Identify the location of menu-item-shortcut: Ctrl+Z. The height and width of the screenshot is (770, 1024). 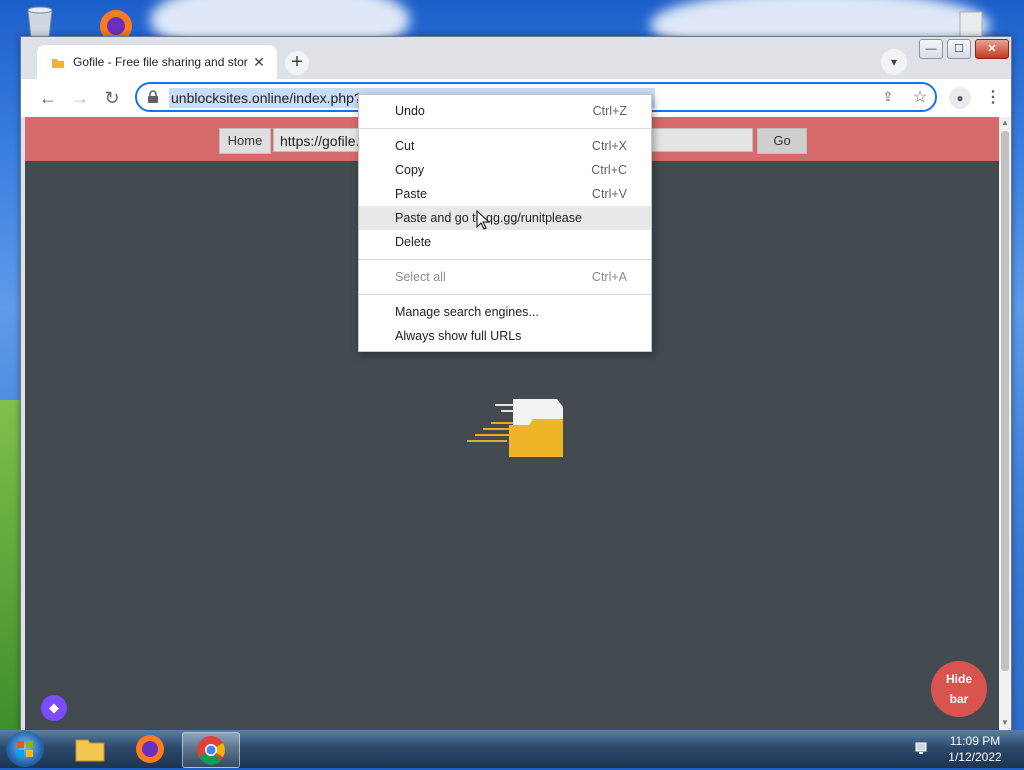
(609, 111).